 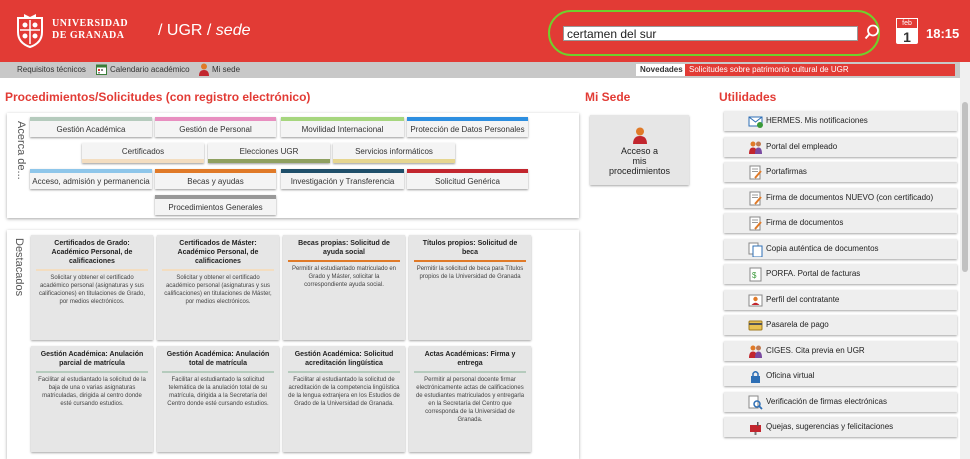 What do you see at coordinates (755, 122) in the screenshot?
I see `mail-check-icon` at bounding box center [755, 122].